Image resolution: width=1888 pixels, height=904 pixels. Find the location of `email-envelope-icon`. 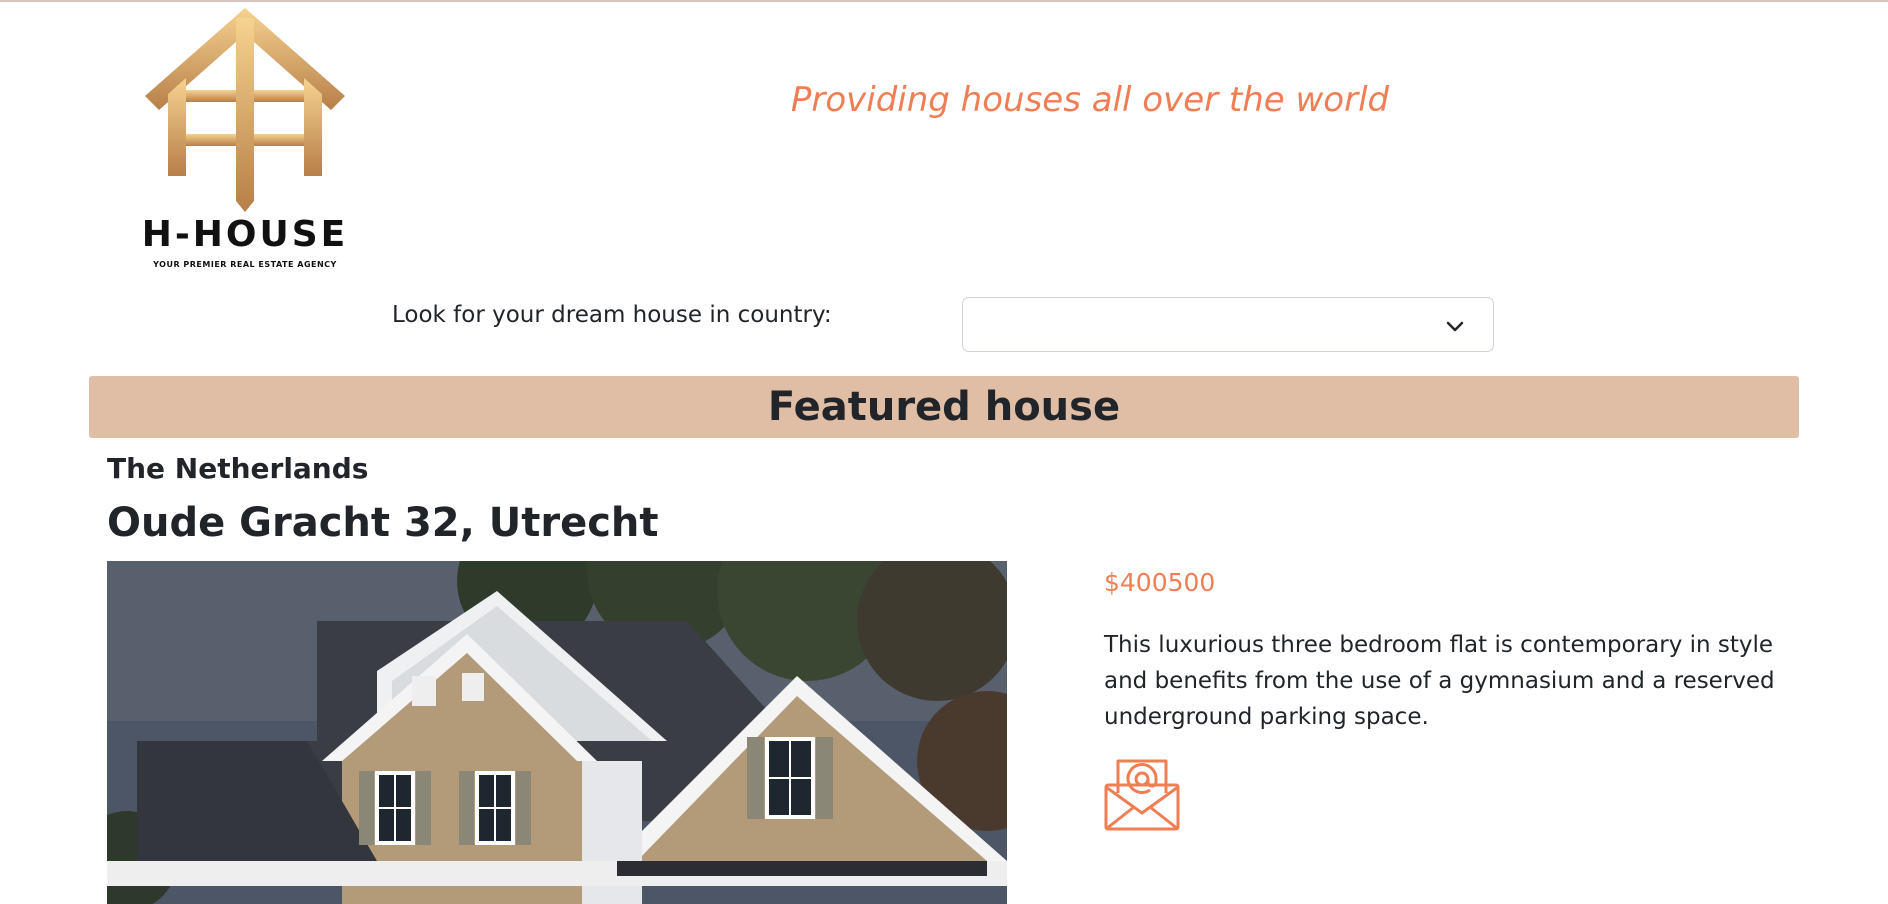

email-envelope-icon is located at coordinates (1142, 795).